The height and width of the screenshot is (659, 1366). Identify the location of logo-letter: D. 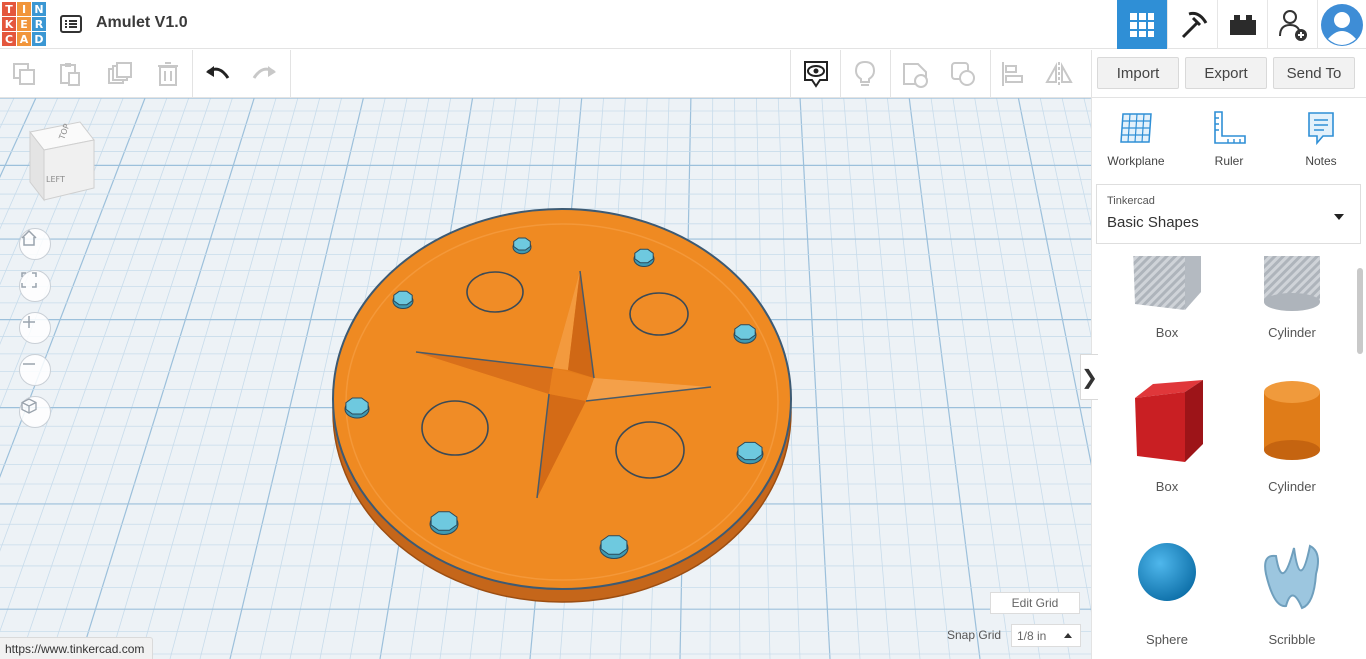
(39, 39).